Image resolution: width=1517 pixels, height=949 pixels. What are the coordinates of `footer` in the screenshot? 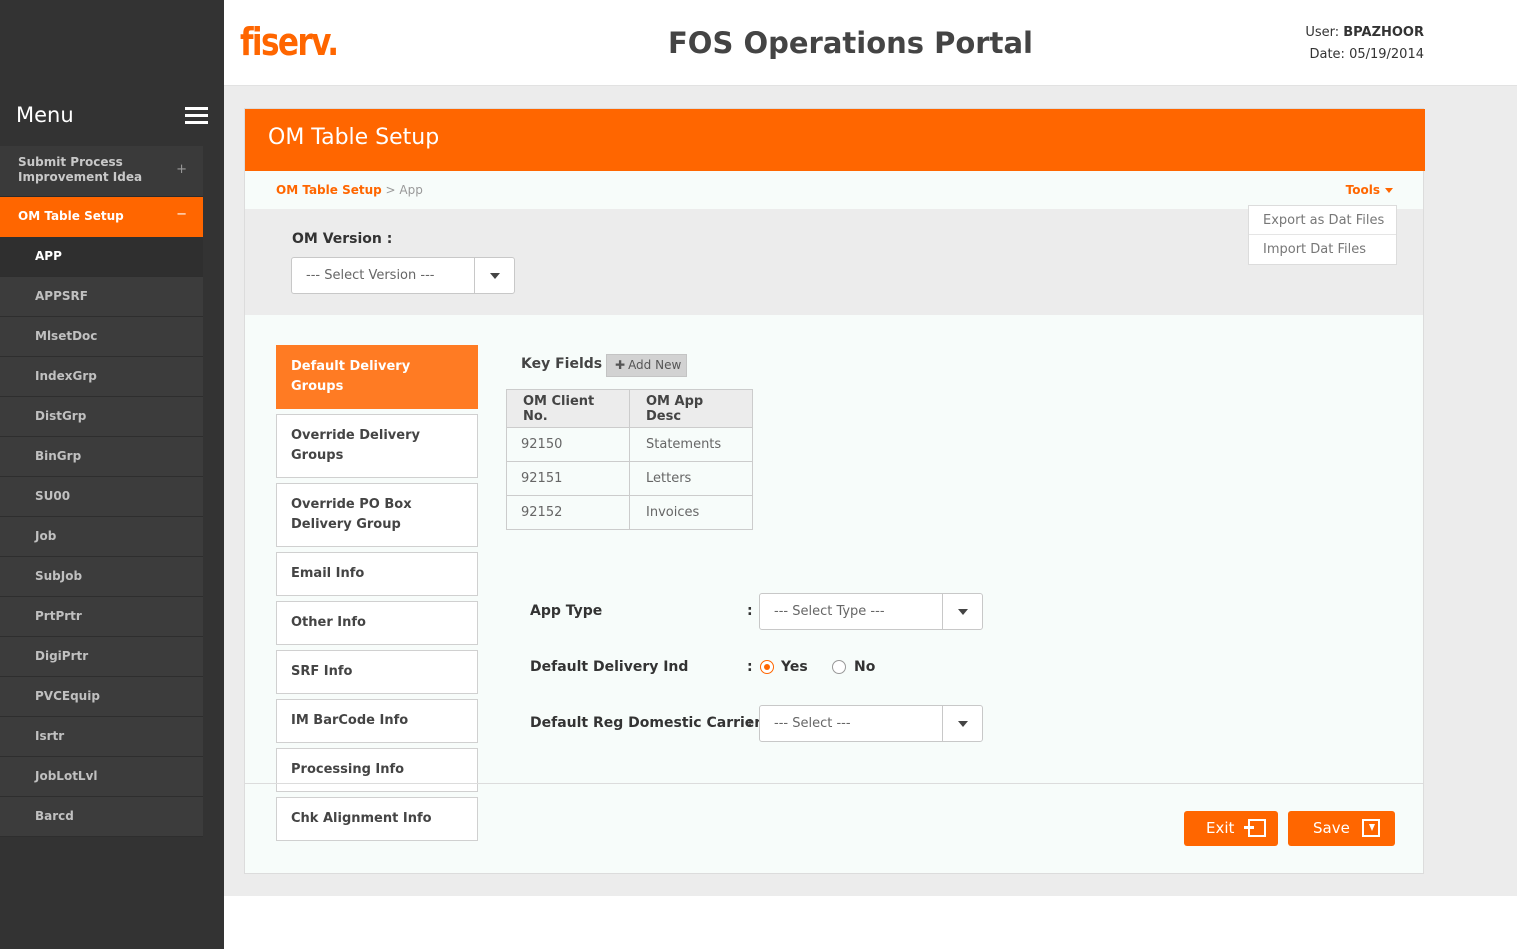 It's located at (870, 922).